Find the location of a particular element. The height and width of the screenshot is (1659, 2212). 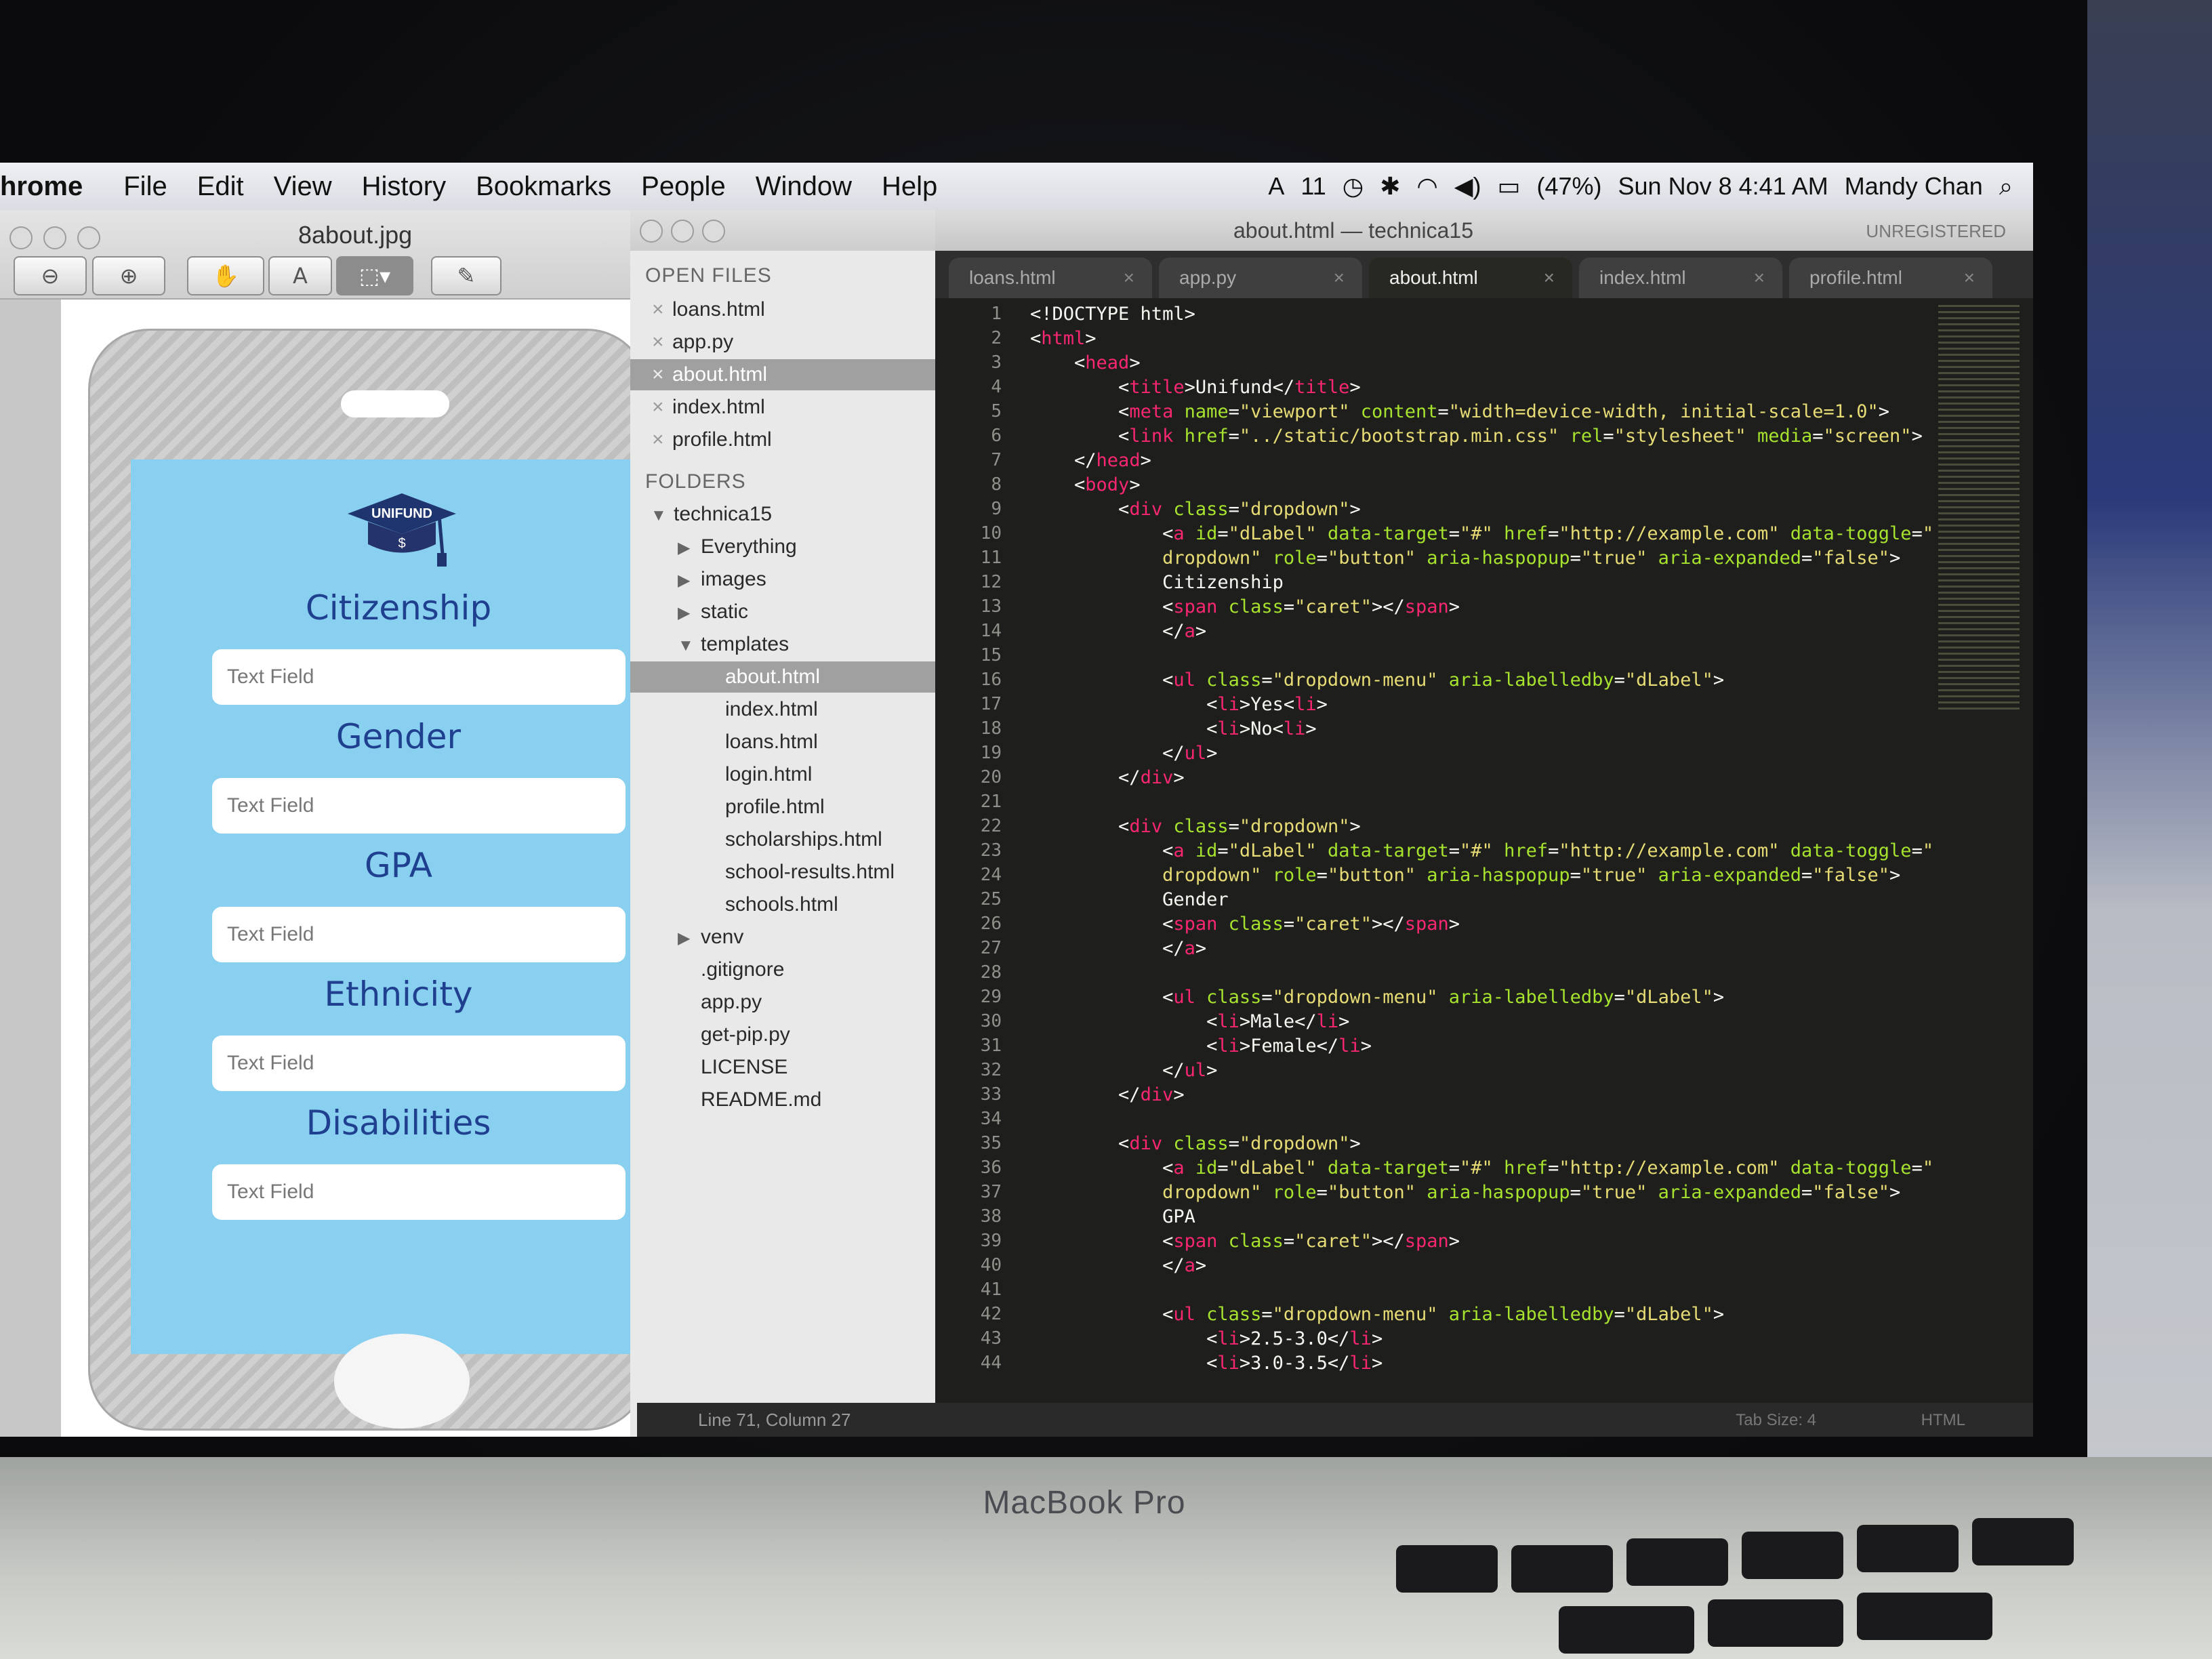

minimize-window-button is located at coordinates (55, 237).